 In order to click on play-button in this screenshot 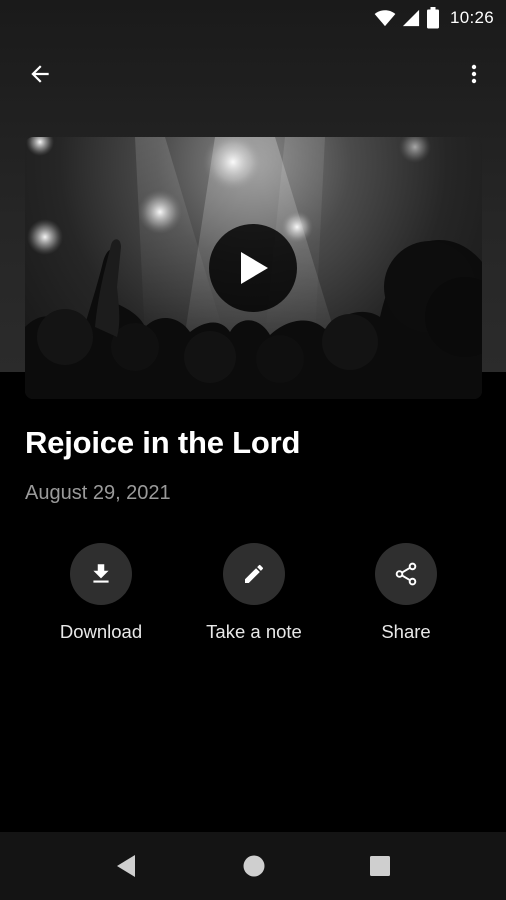, I will do `click(253, 268)`.